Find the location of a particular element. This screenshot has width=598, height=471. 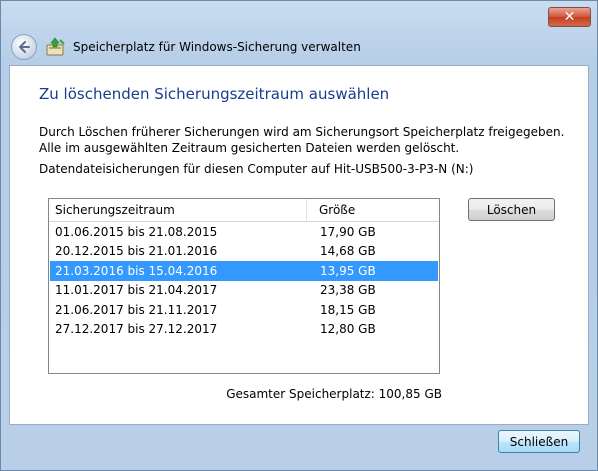

list-item: 27.12.2017 bis 27.12.2017 12,80 GB is located at coordinates (244, 330).